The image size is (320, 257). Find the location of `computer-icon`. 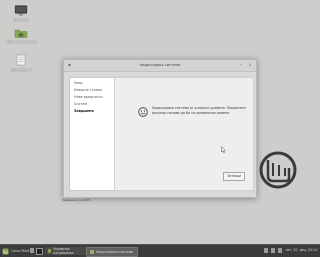

computer-icon is located at coordinates (21, 10).